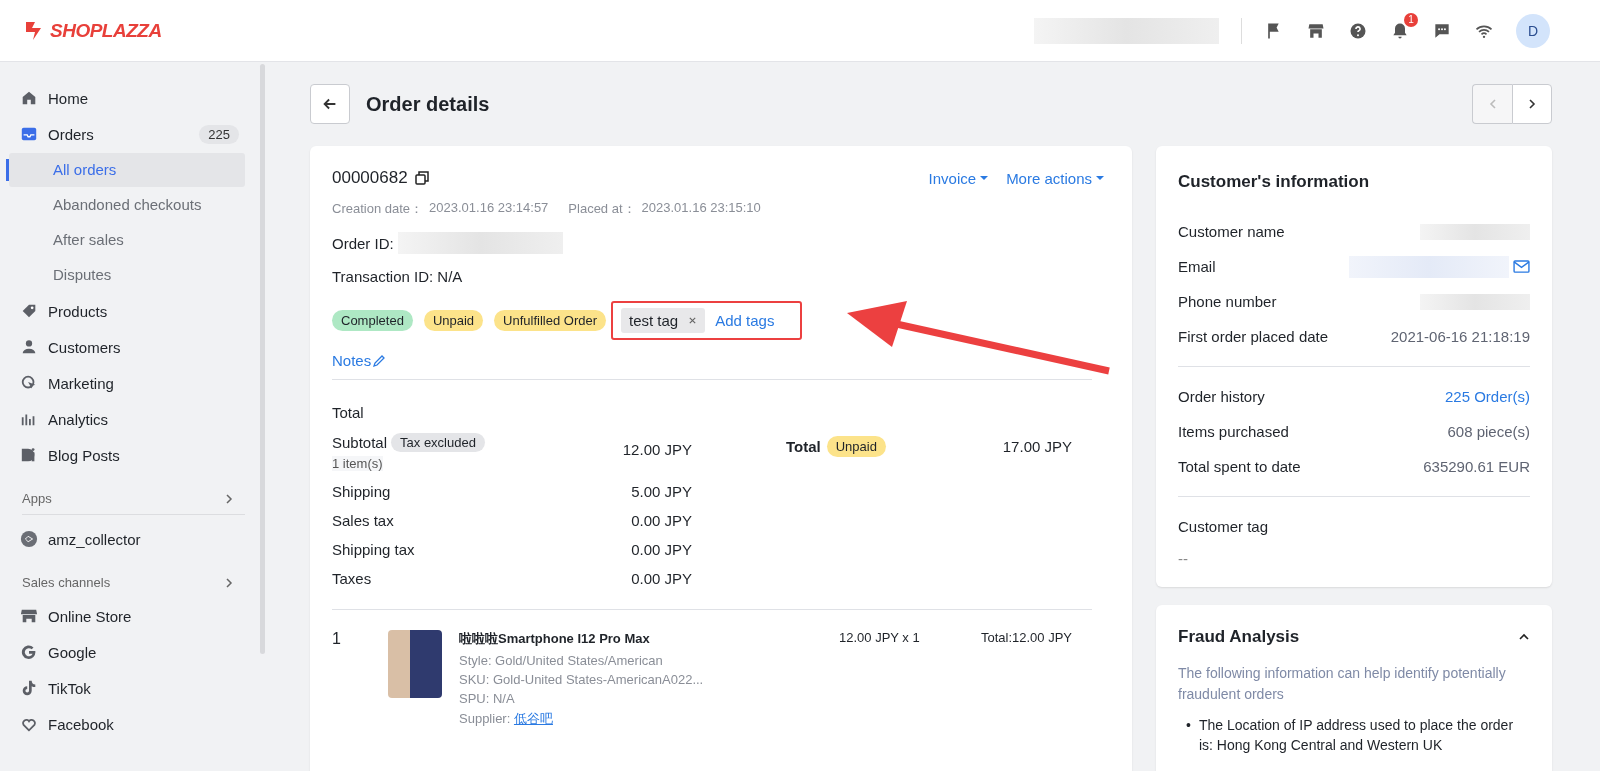 Image resolution: width=1600 pixels, height=771 pixels. I want to click on mail-icon, so click(1521, 266).